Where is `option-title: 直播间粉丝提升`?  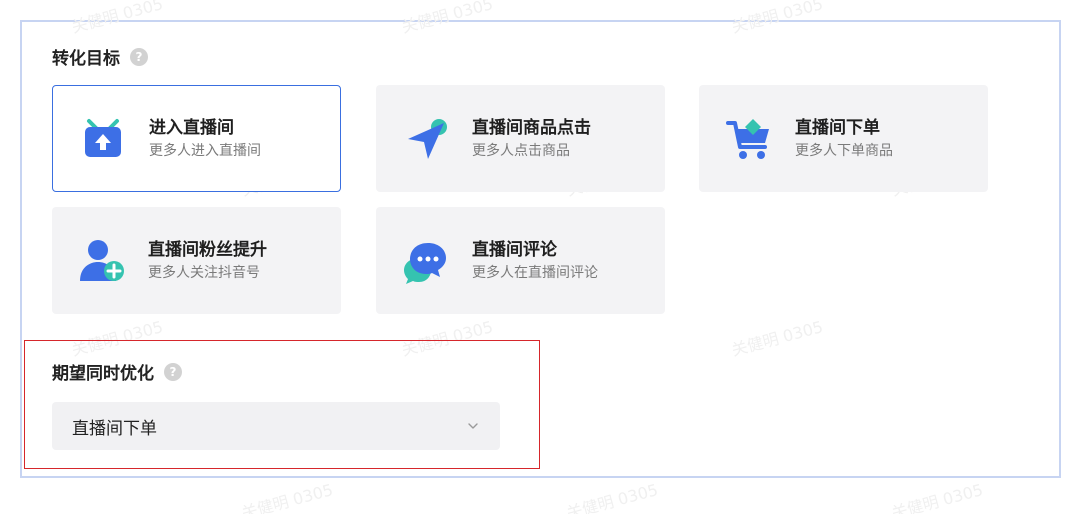
option-title: 直播间粉丝提升 is located at coordinates (207, 249).